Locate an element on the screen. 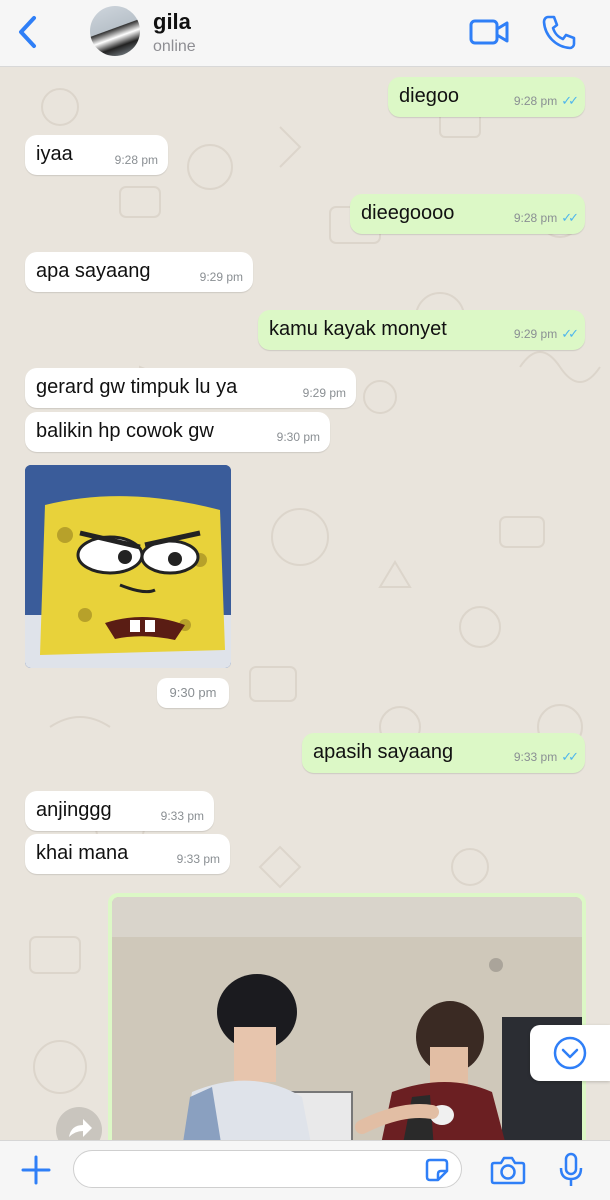  message-bubble-outgoing: apasih sayaang 9:33 pm ✓✓ is located at coordinates (443, 753).